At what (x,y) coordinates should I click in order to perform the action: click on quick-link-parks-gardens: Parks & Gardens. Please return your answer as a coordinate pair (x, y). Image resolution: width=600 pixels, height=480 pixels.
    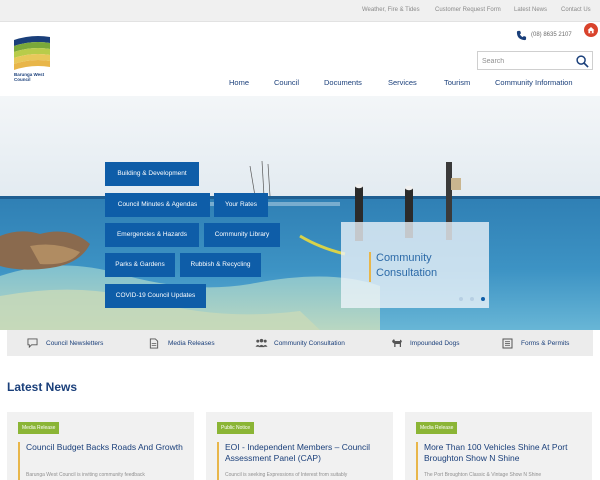
    Looking at the image, I should click on (140, 265).